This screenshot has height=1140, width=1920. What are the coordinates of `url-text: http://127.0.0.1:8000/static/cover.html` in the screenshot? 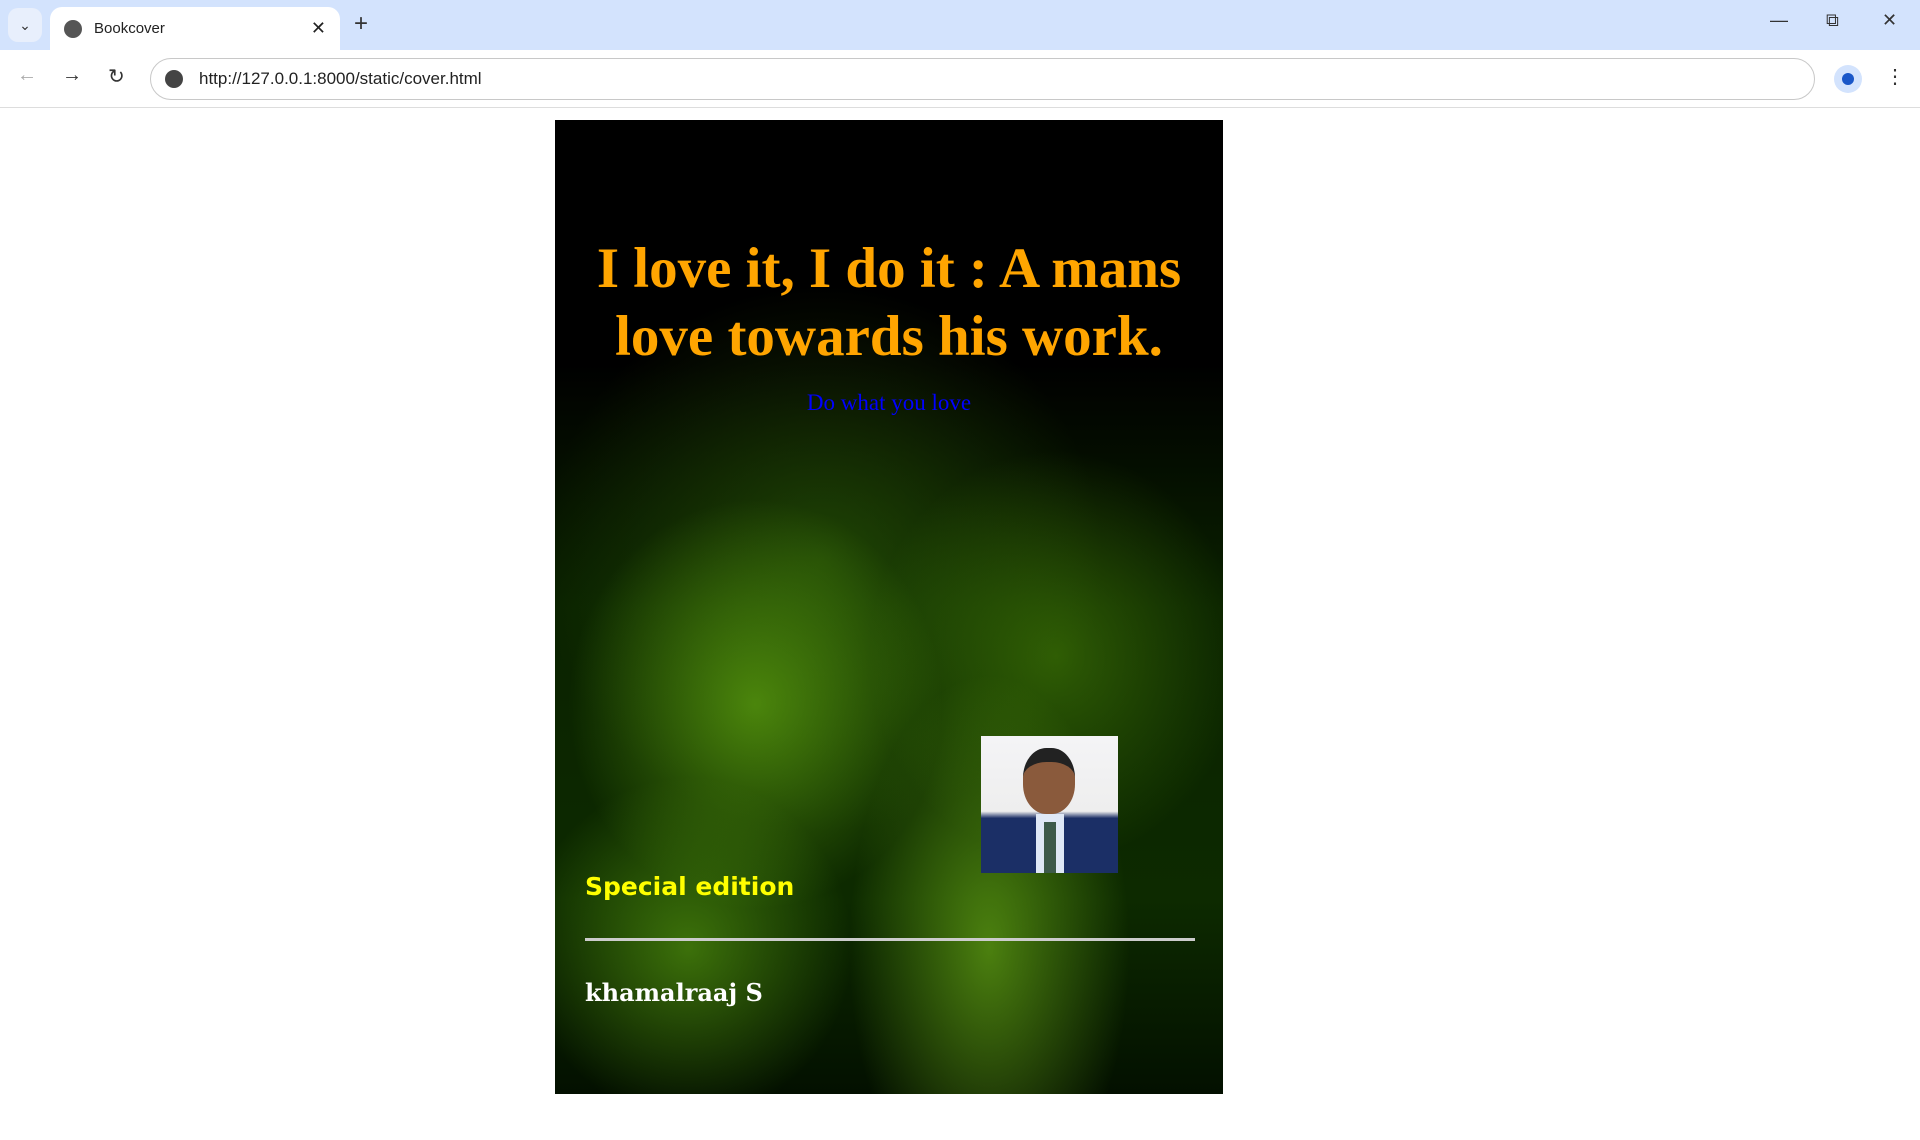 It's located at (340, 79).